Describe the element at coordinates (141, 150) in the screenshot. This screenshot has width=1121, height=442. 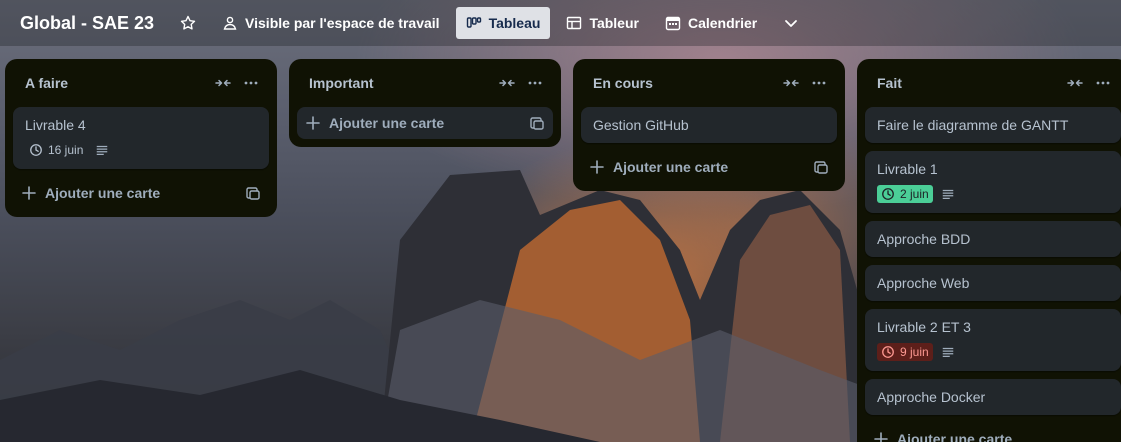
I see `card-badges: 16 juin` at that location.